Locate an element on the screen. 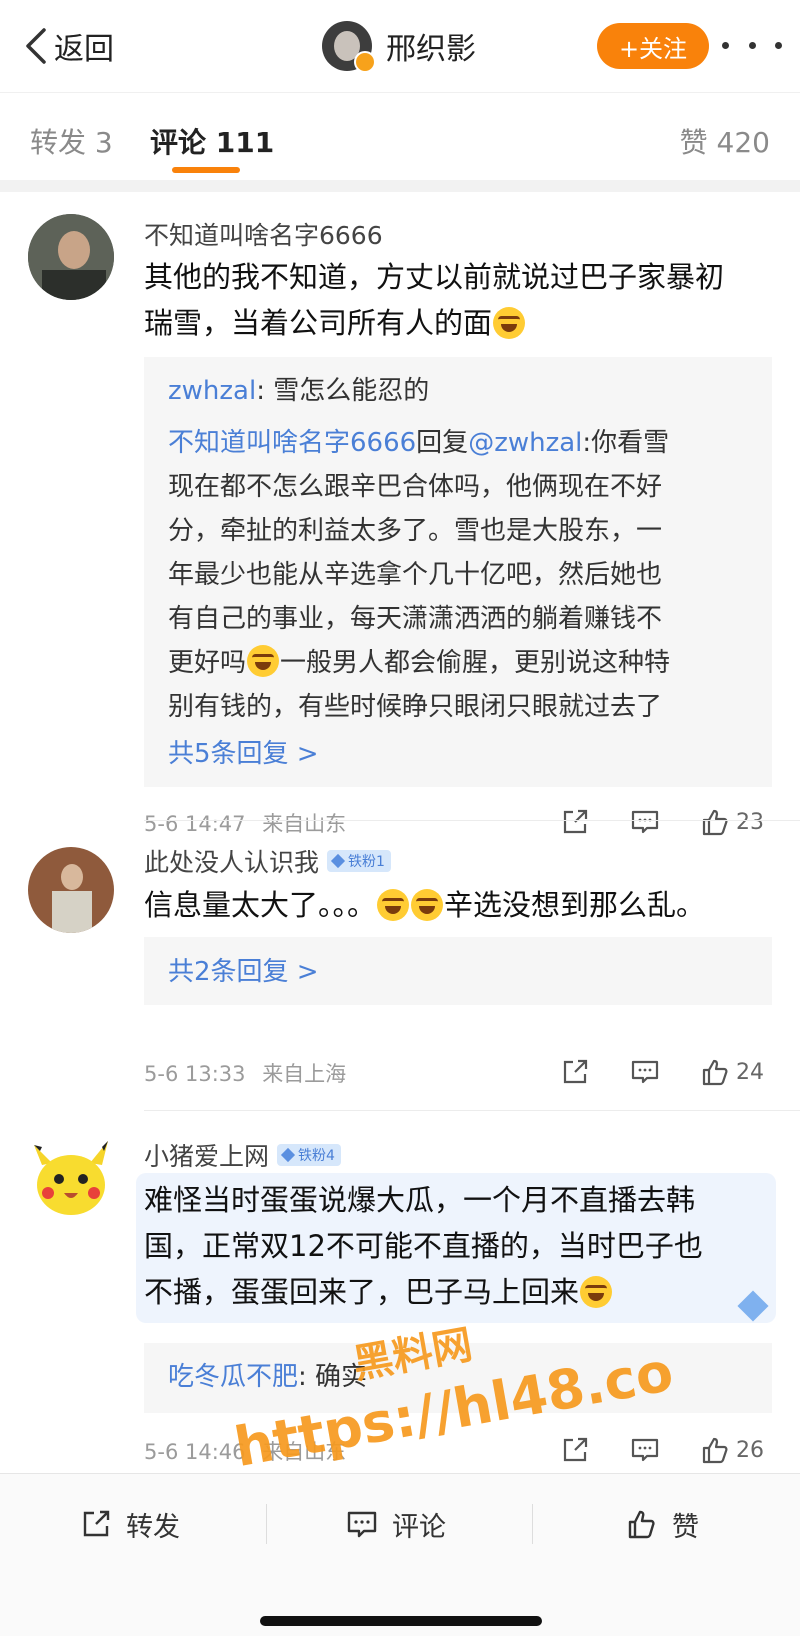 The height and width of the screenshot is (1636, 800). fan-level-label: 铁粉1 is located at coordinates (366, 862).